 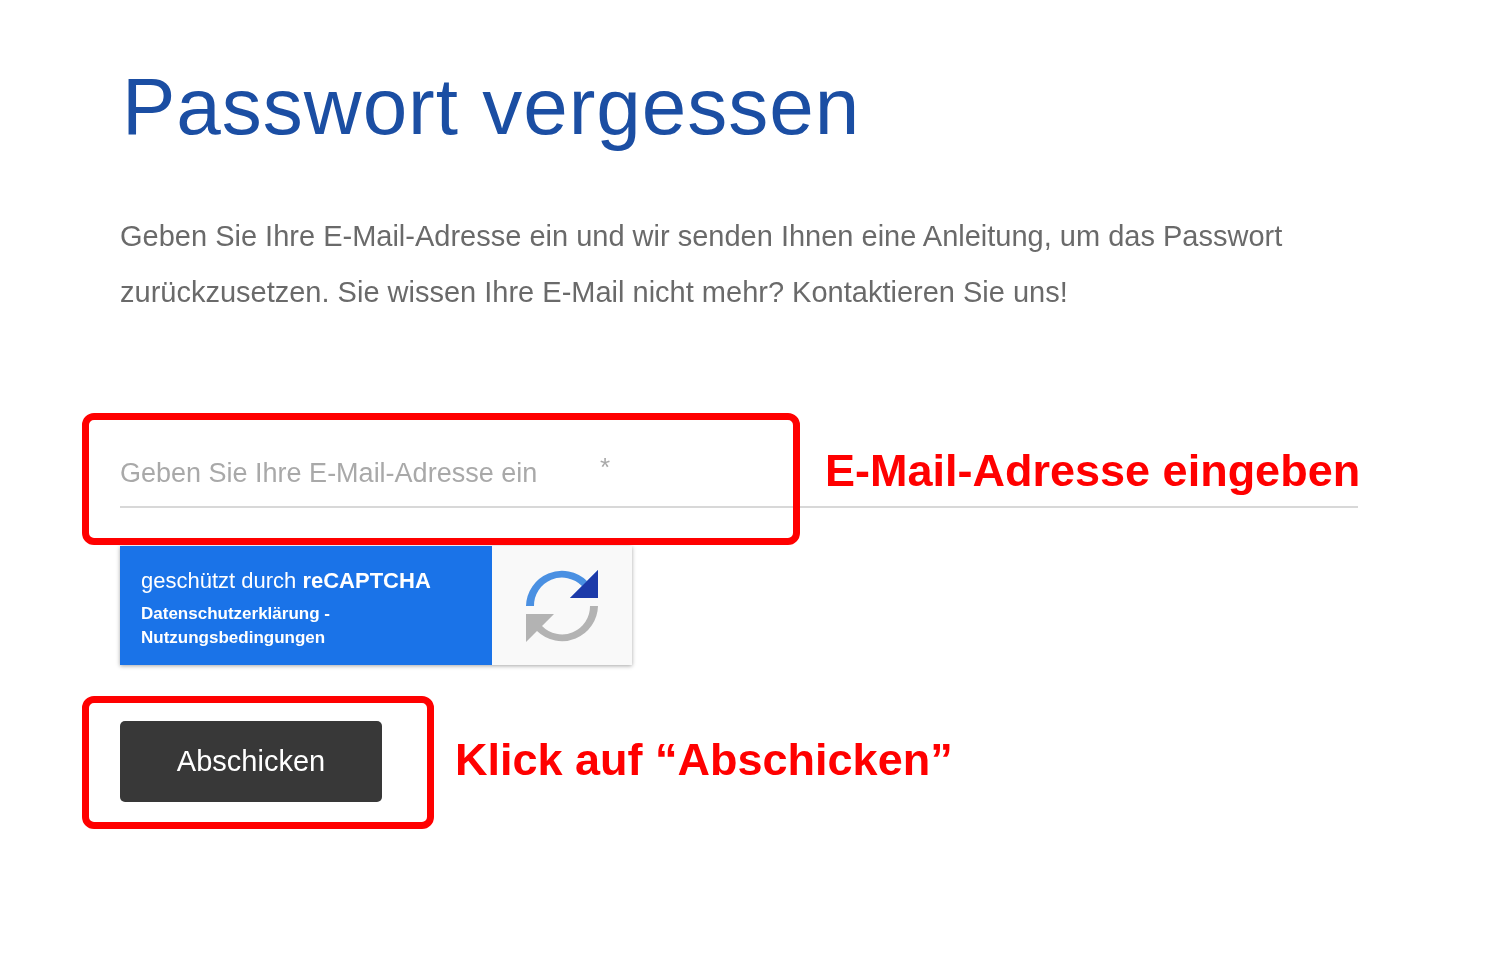 I want to click on required-mark: *, so click(x=605, y=467).